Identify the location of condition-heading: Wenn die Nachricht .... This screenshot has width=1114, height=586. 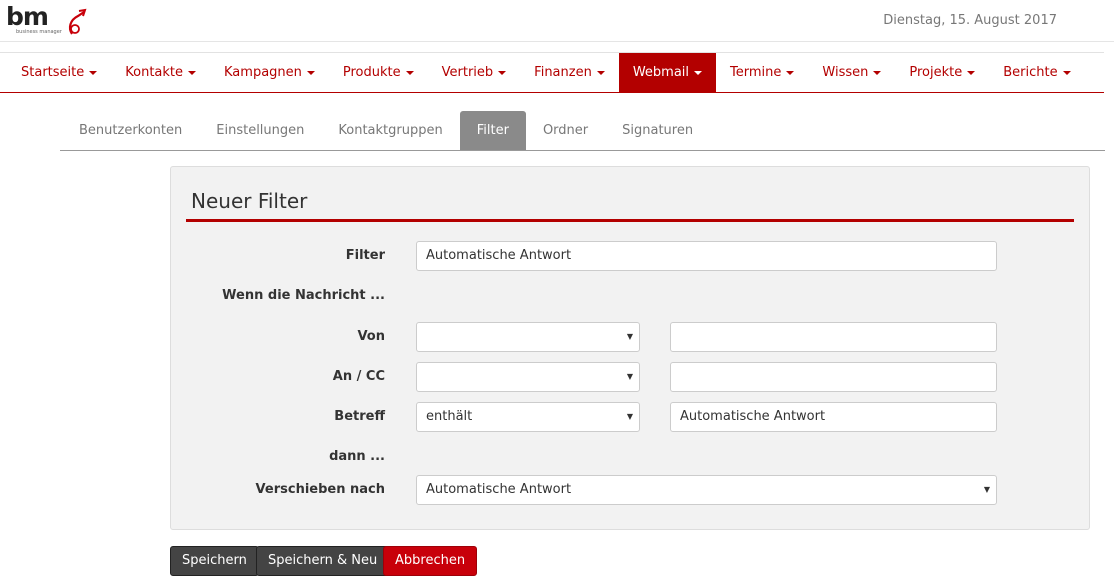
(303, 295).